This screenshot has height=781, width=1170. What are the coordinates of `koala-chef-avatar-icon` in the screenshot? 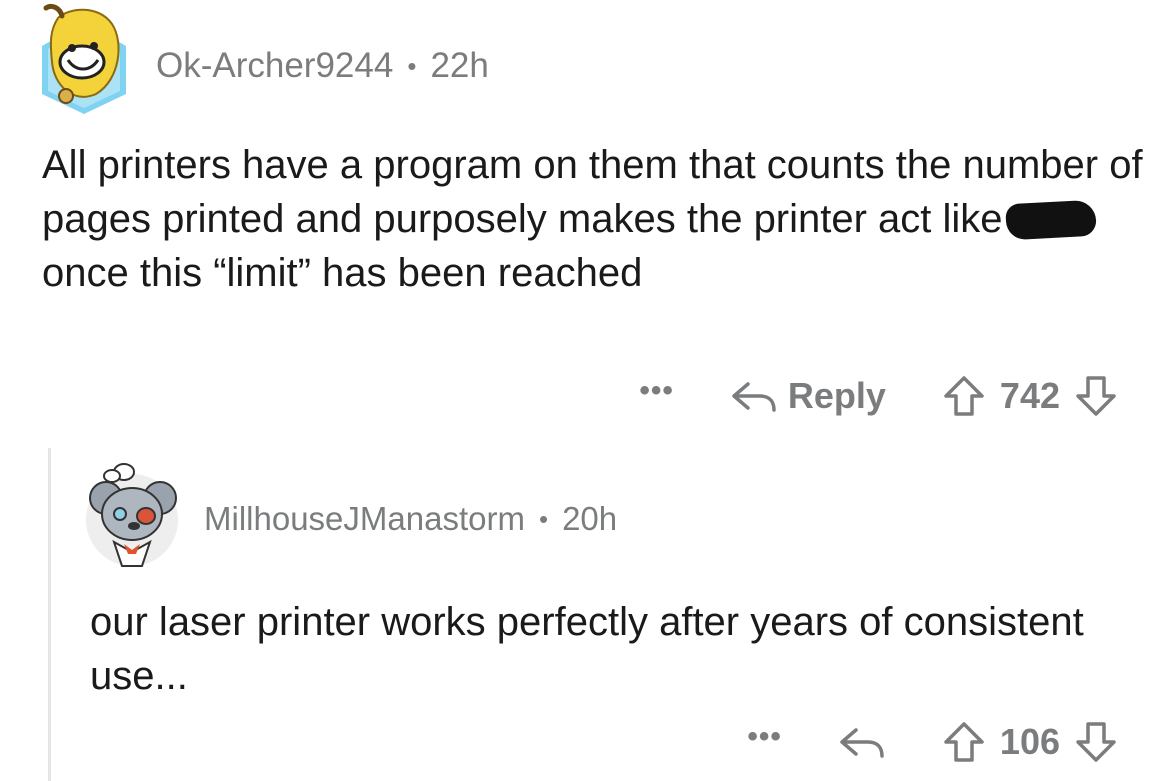 It's located at (132, 515).